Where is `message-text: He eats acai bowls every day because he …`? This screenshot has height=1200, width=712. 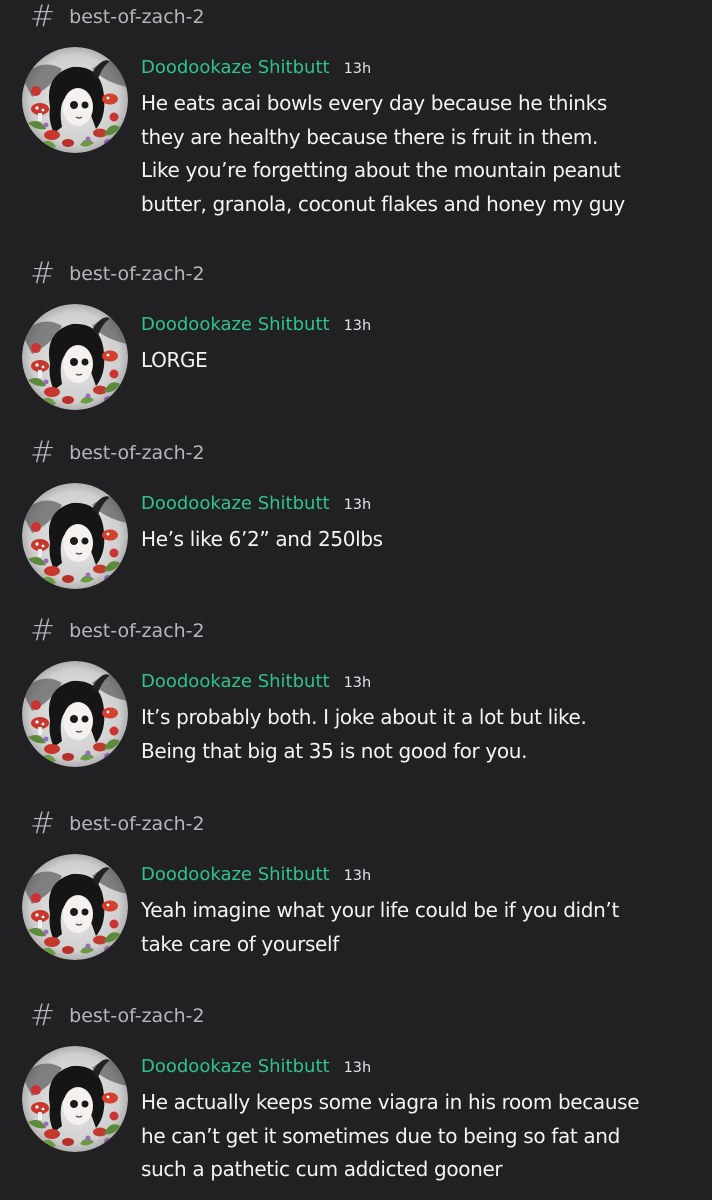
message-text: He eats acai bowls every day because he … is located at coordinates (383, 153).